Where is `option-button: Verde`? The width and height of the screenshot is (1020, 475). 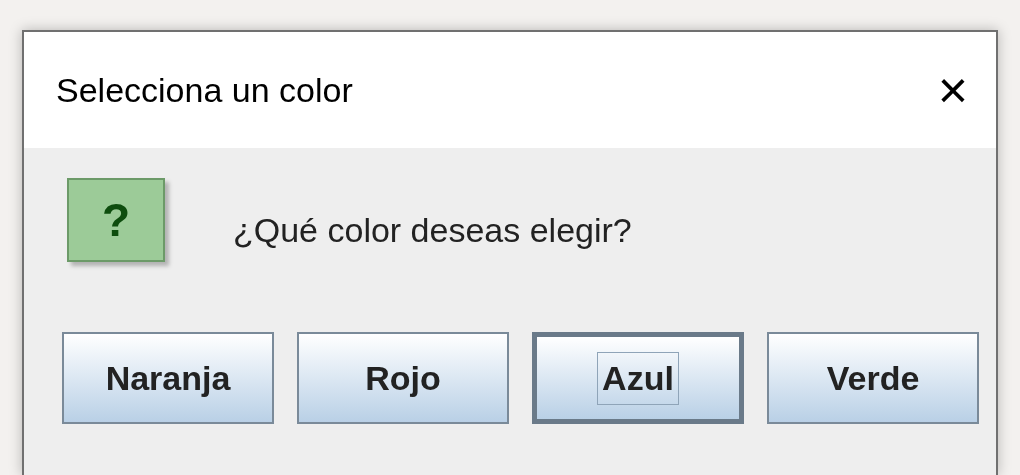 option-button: Verde is located at coordinates (873, 378).